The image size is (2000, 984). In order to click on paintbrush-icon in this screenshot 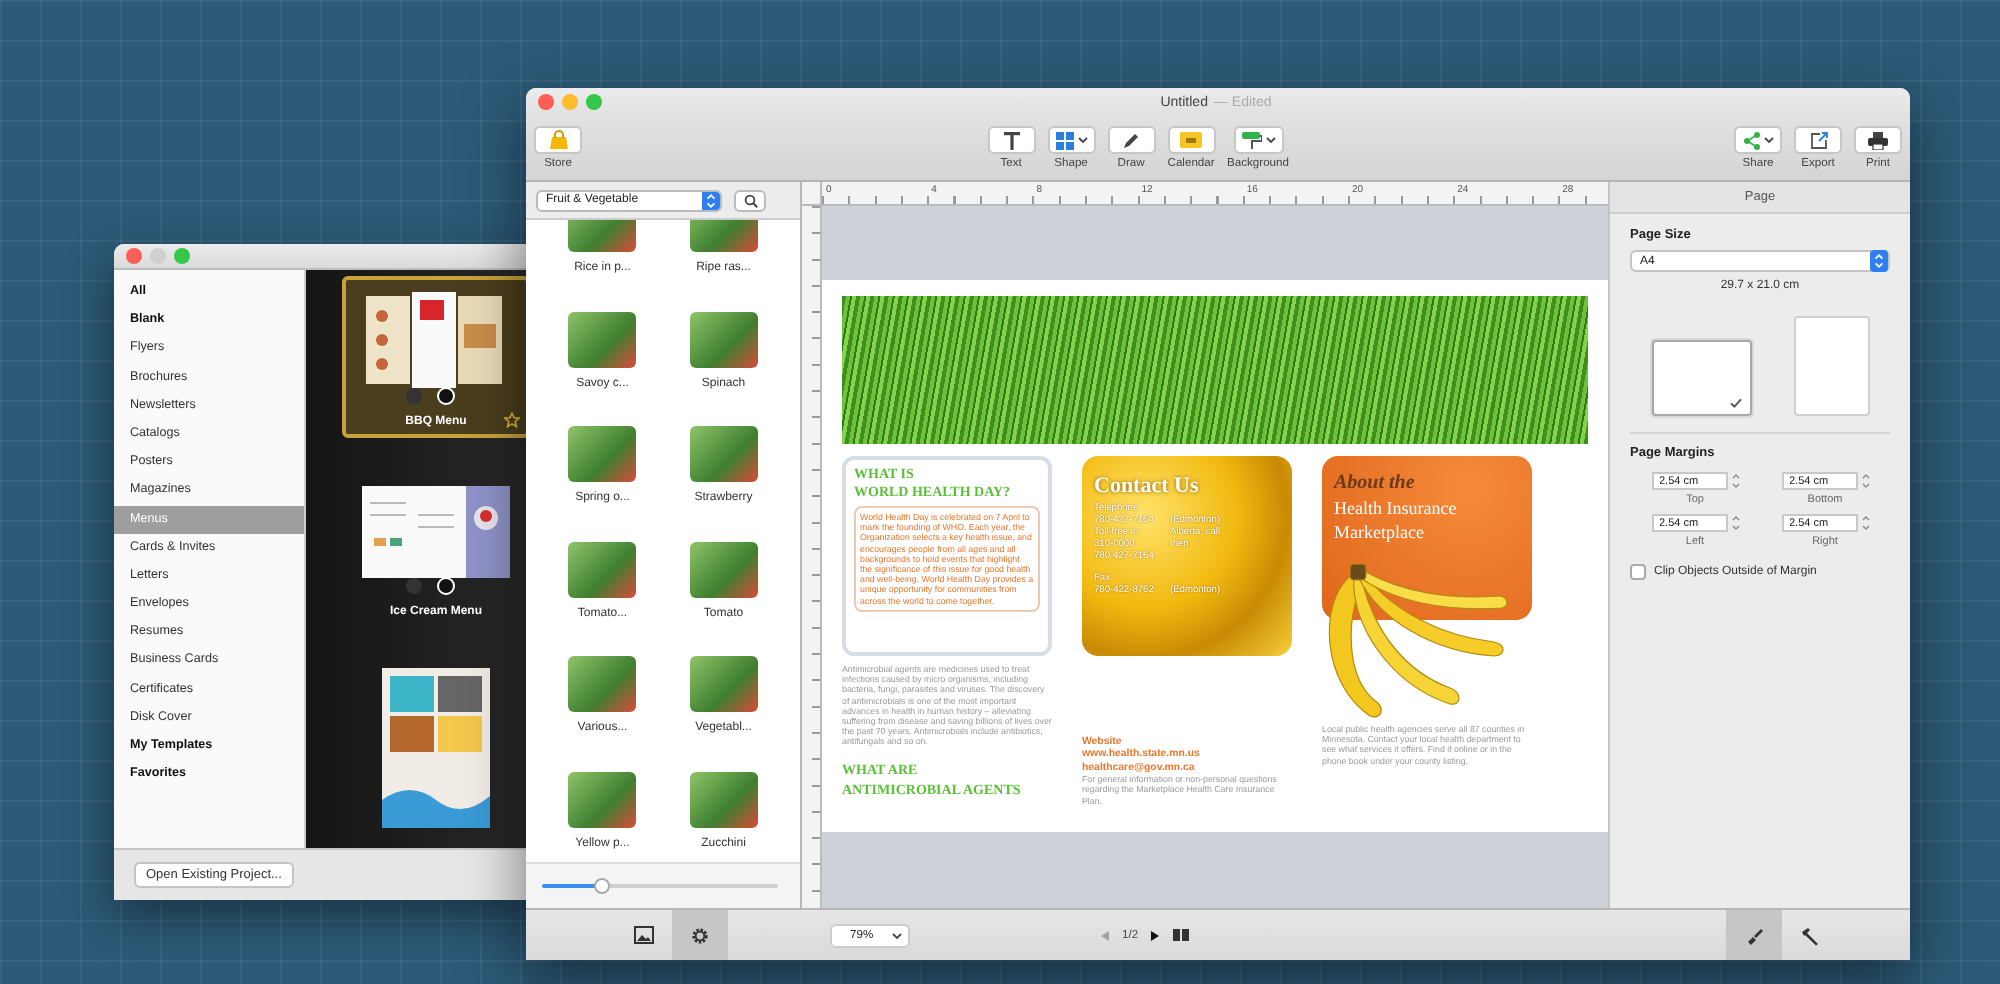, I will do `click(1754, 935)`.